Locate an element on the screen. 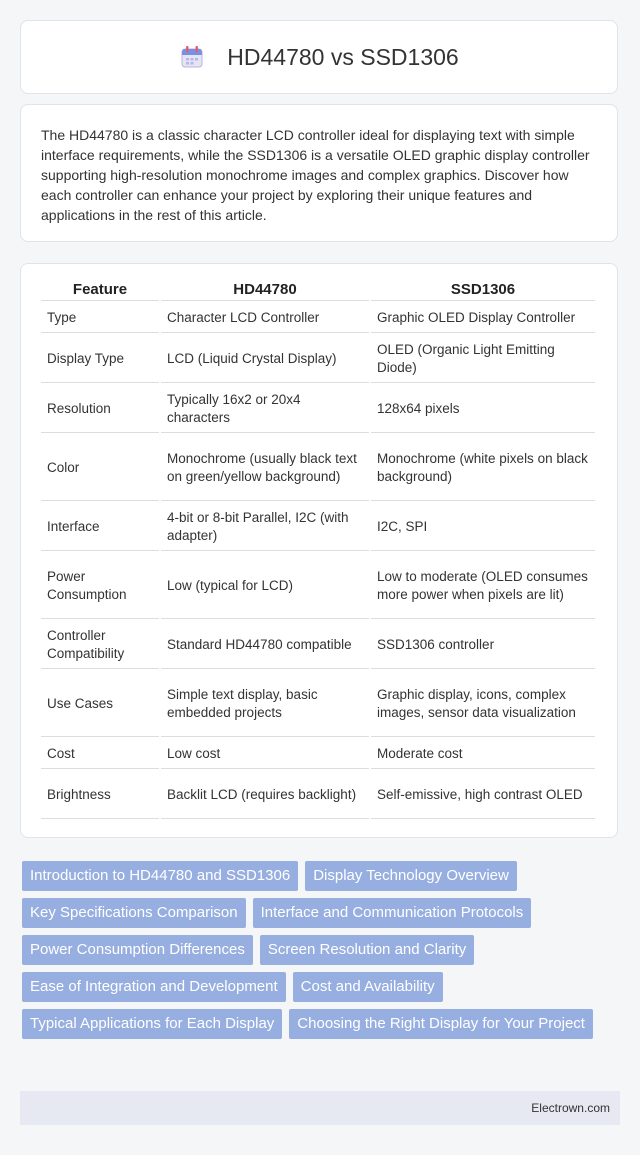  cell-feature: Type is located at coordinates (100, 318).